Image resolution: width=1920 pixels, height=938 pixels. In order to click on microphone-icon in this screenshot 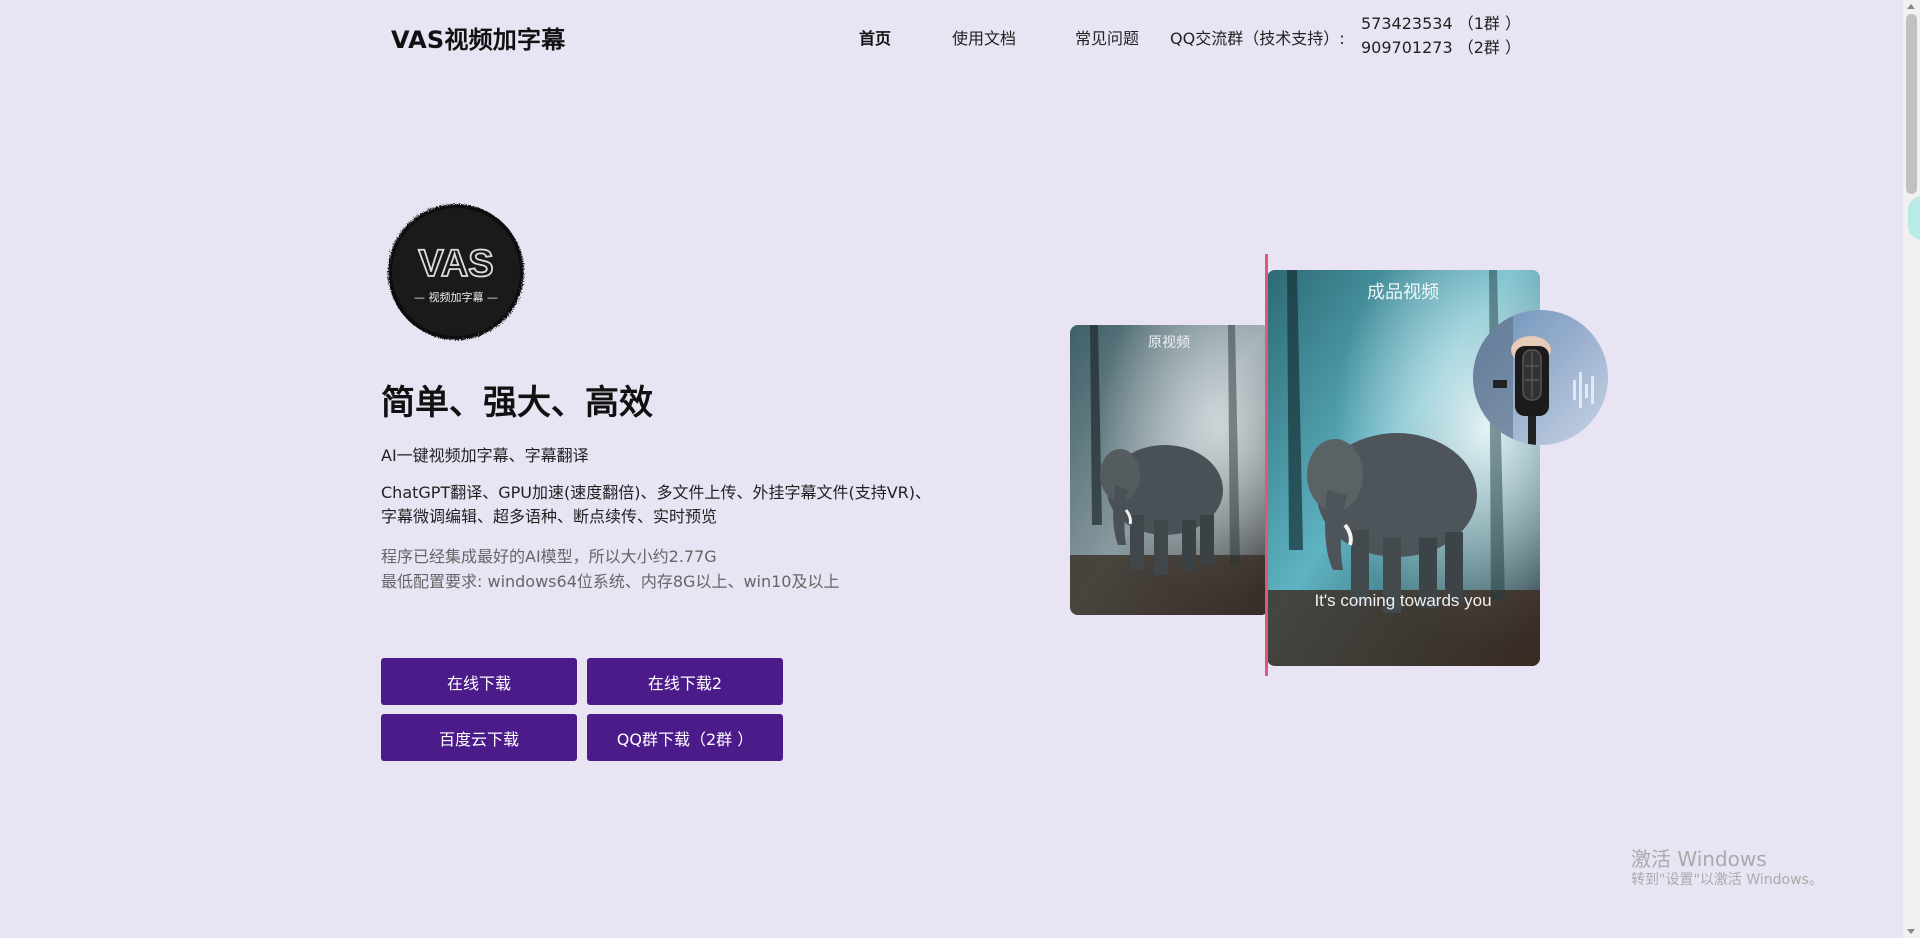, I will do `click(1540, 377)`.